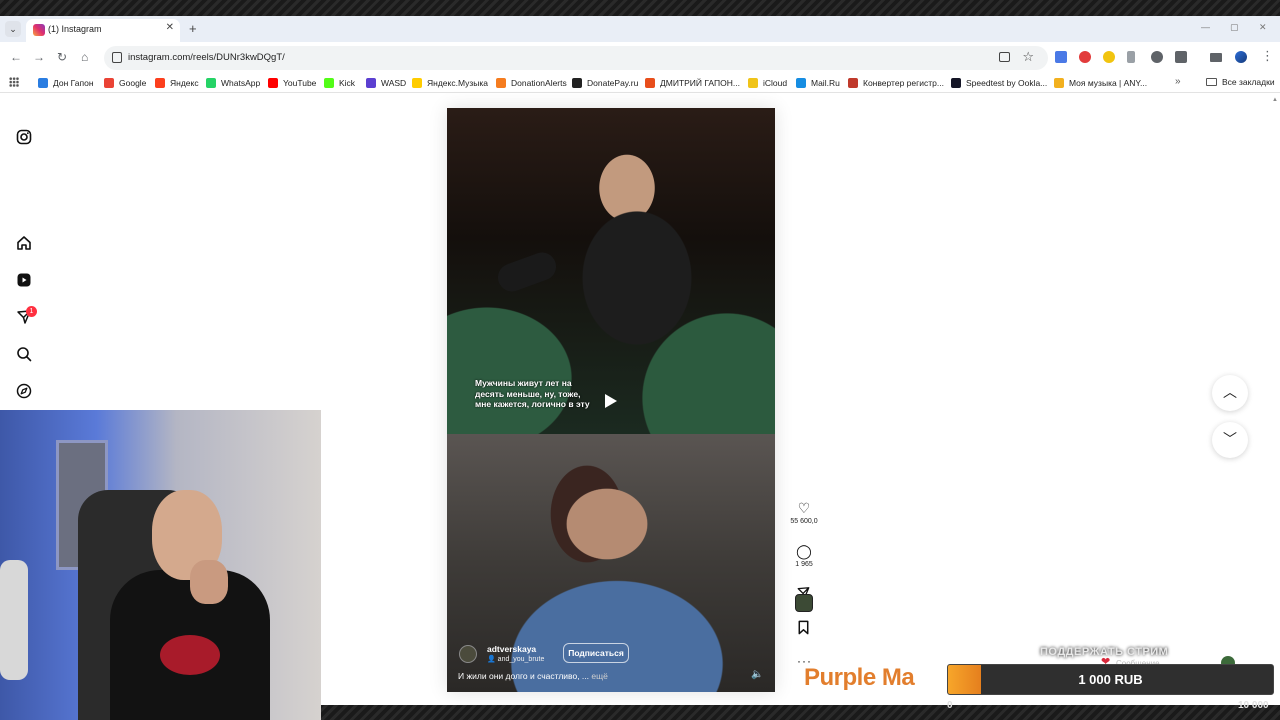 This screenshot has width=1280, height=720. What do you see at coordinates (1004, 57) in the screenshot?
I see `install-app-icon` at bounding box center [1004, 57].